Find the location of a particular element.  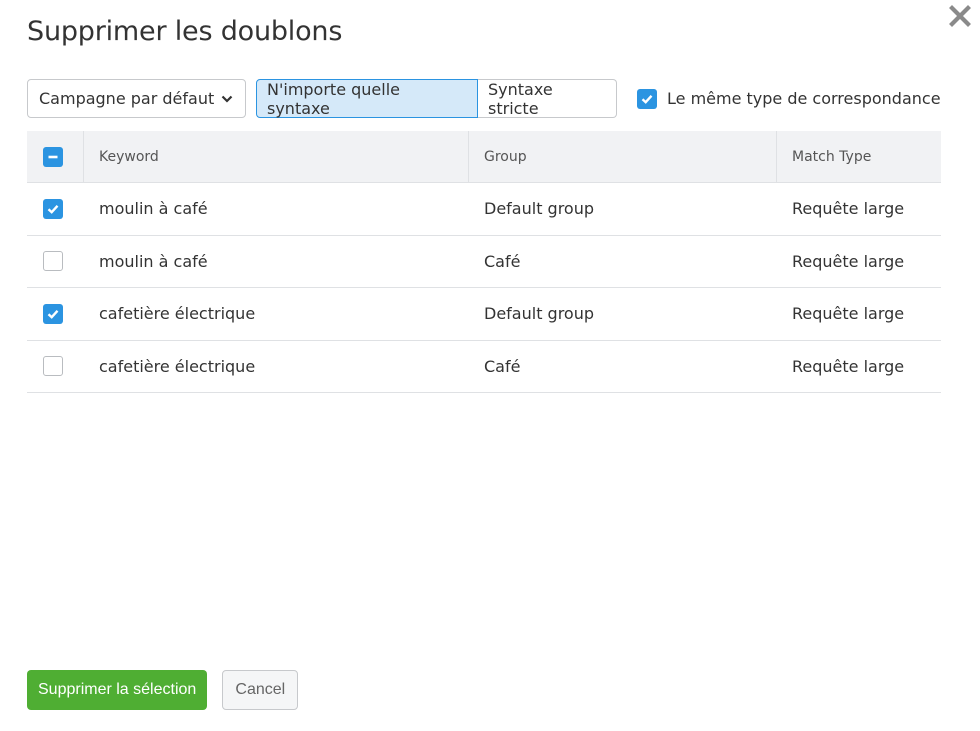

column-header-group: Group is located at coordinates (623, 156).